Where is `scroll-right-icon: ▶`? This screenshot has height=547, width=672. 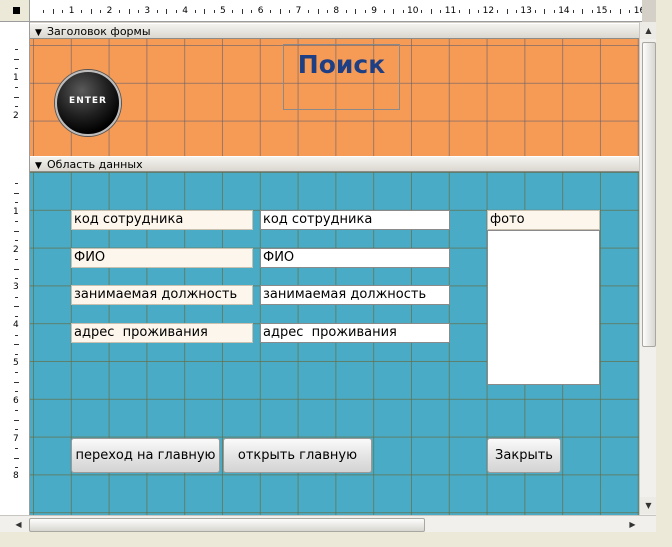
scroll-right-icon: ▶ is located at coordinates (632, 524).